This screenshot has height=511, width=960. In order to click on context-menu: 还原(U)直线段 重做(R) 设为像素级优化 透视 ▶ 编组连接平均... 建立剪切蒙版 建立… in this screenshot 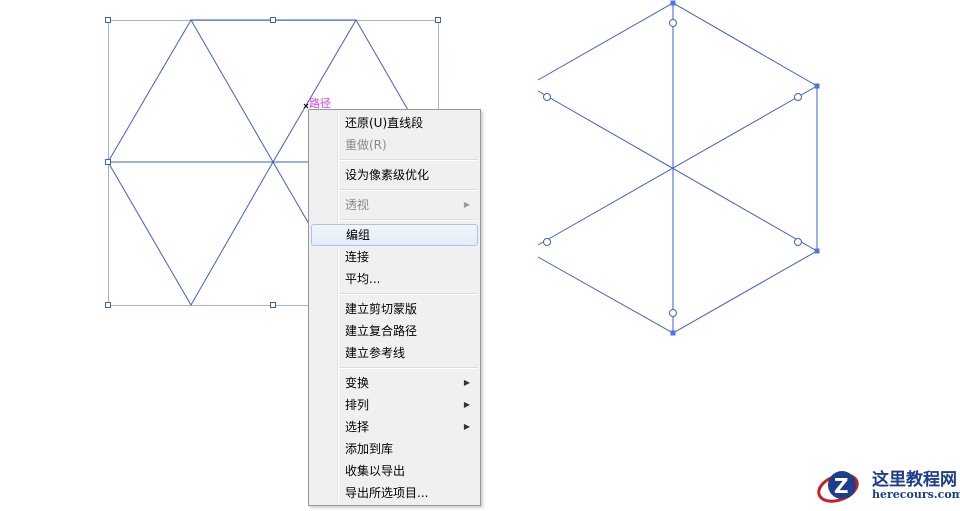, I will do `click(394, 307)`.